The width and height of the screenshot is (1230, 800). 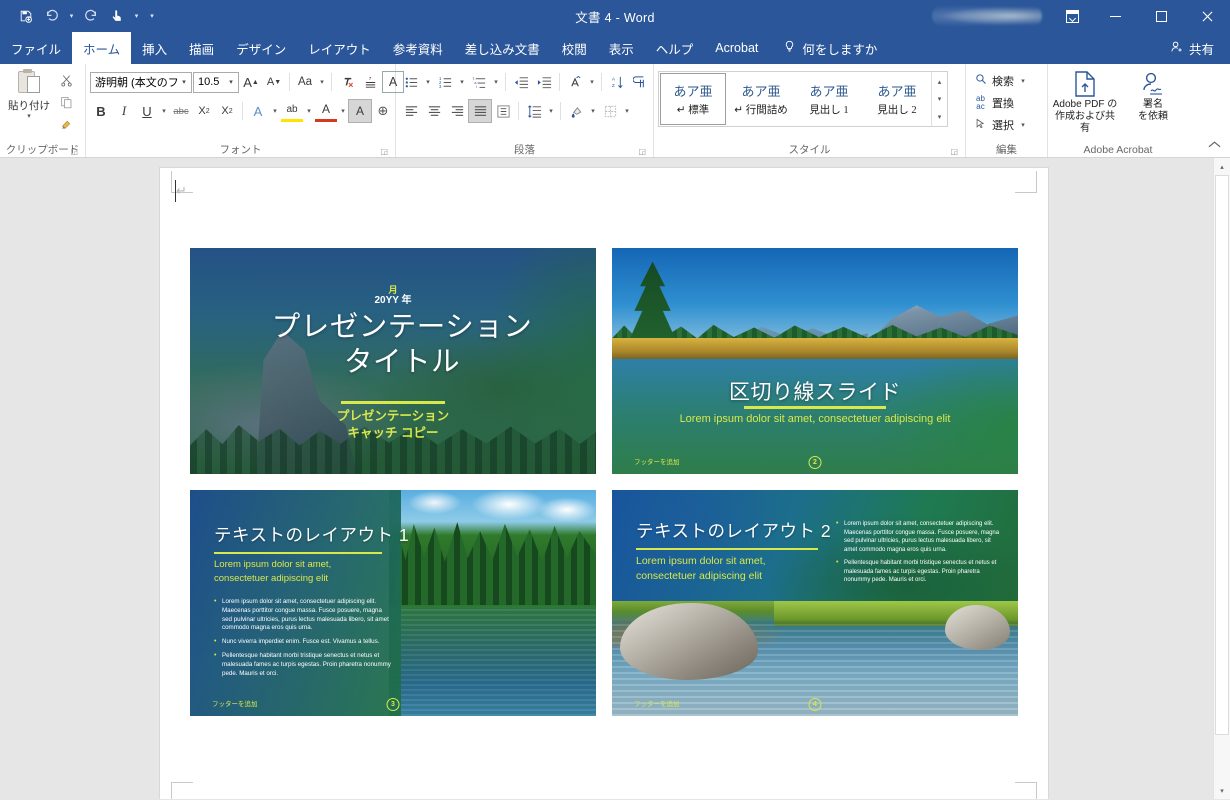 What do you see at coordinates (360, 111) in the screenshot?
I see `character-shading-icon: A` at bounding box center [360, 111].